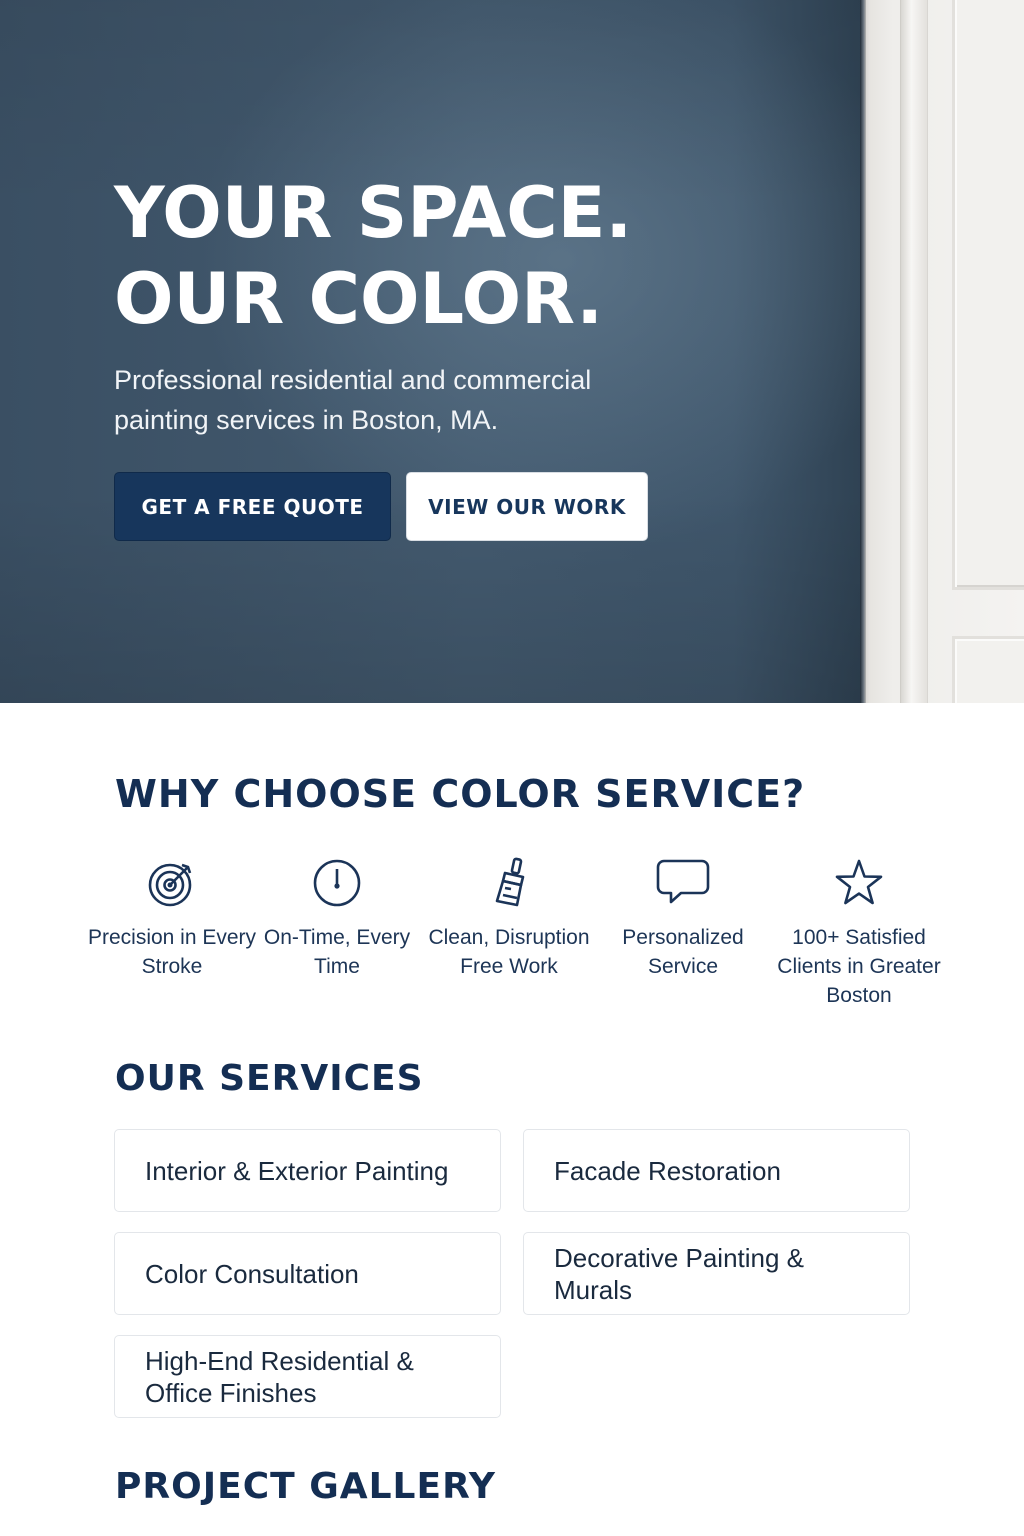  Describe the element at coordinates (667, 1170) in the screenshot. I see `service-card-label: Facade Restoration` at that location.